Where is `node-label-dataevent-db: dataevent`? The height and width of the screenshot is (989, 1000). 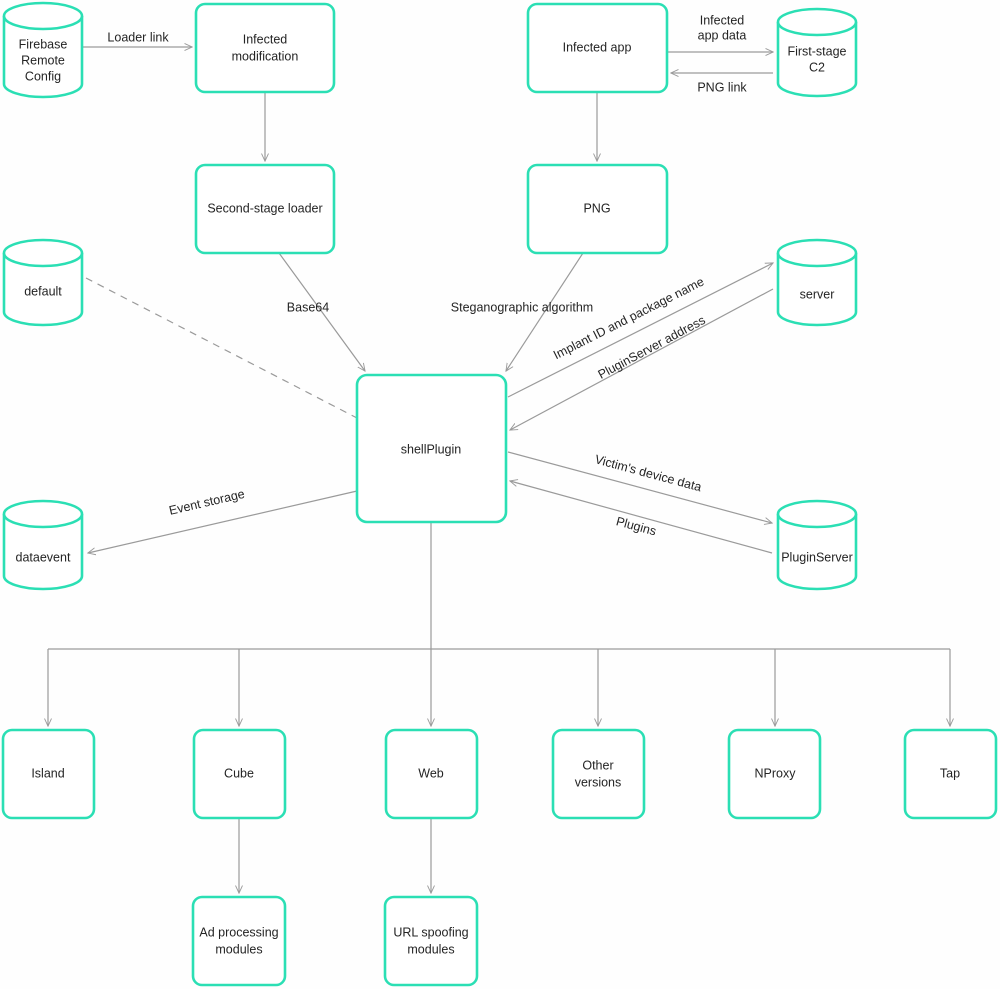
node-label-dataevent-db: dataevent is located at coordinates (43, 557).